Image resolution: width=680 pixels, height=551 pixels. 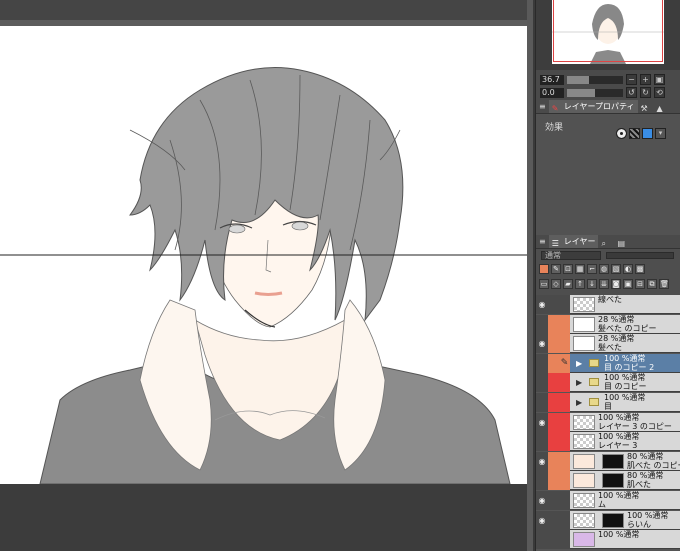 What do you see at coordinates (604, 269) in the screenshot?
I see `reference-icon: ◍` at bounding box center [604, 269].